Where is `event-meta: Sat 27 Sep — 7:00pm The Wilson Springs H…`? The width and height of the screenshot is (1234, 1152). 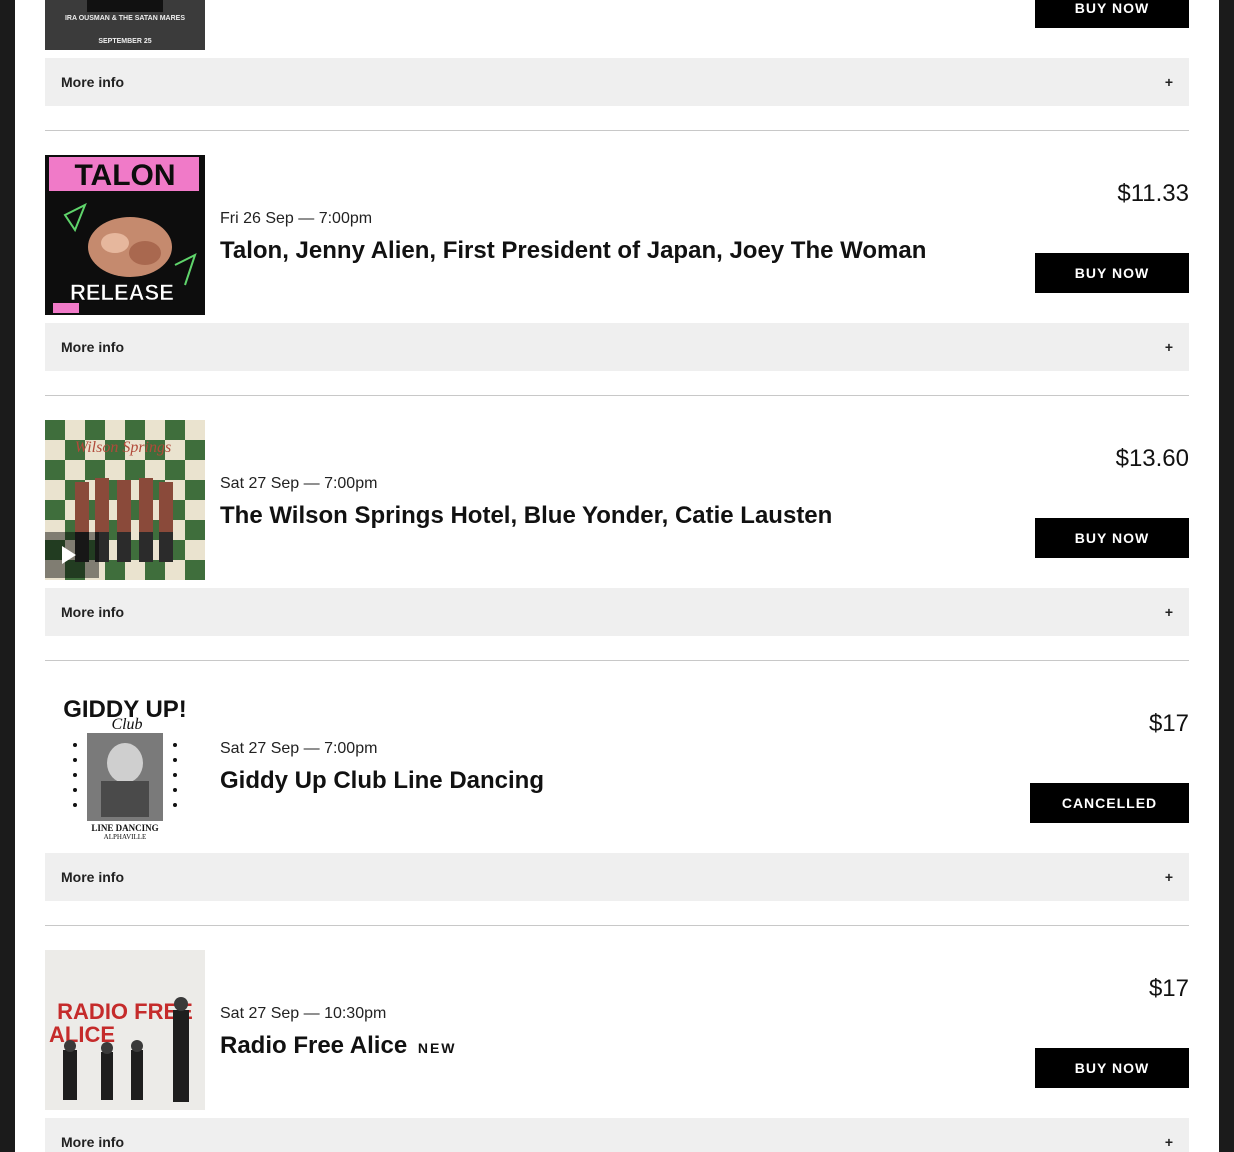
event-meta: Sat 27 Sep — 7:00pm The Wilson Springs H… is located at coordinates (526, 502).